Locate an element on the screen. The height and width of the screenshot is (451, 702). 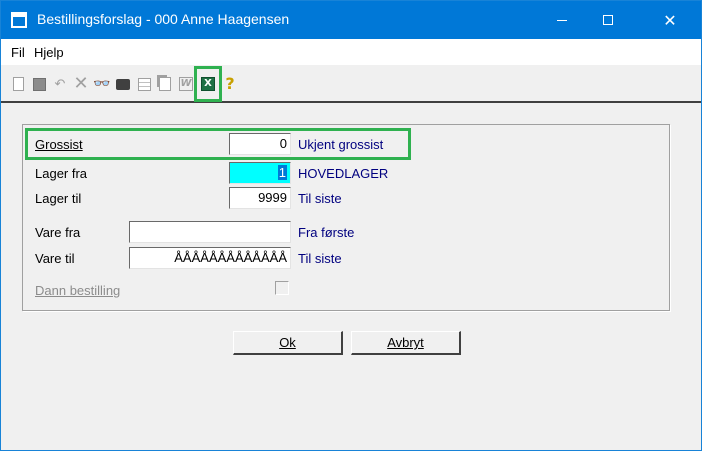
lager-fra-field: 1 is located at coordinates (260, 173).